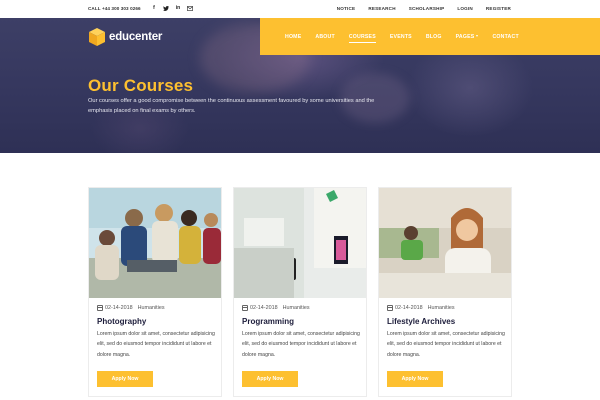 This screenshot has height=400, width=600. Describe the element at coordinates (505, 37) in the screenshot. I see `nav-contact: CONTACT` at that location.